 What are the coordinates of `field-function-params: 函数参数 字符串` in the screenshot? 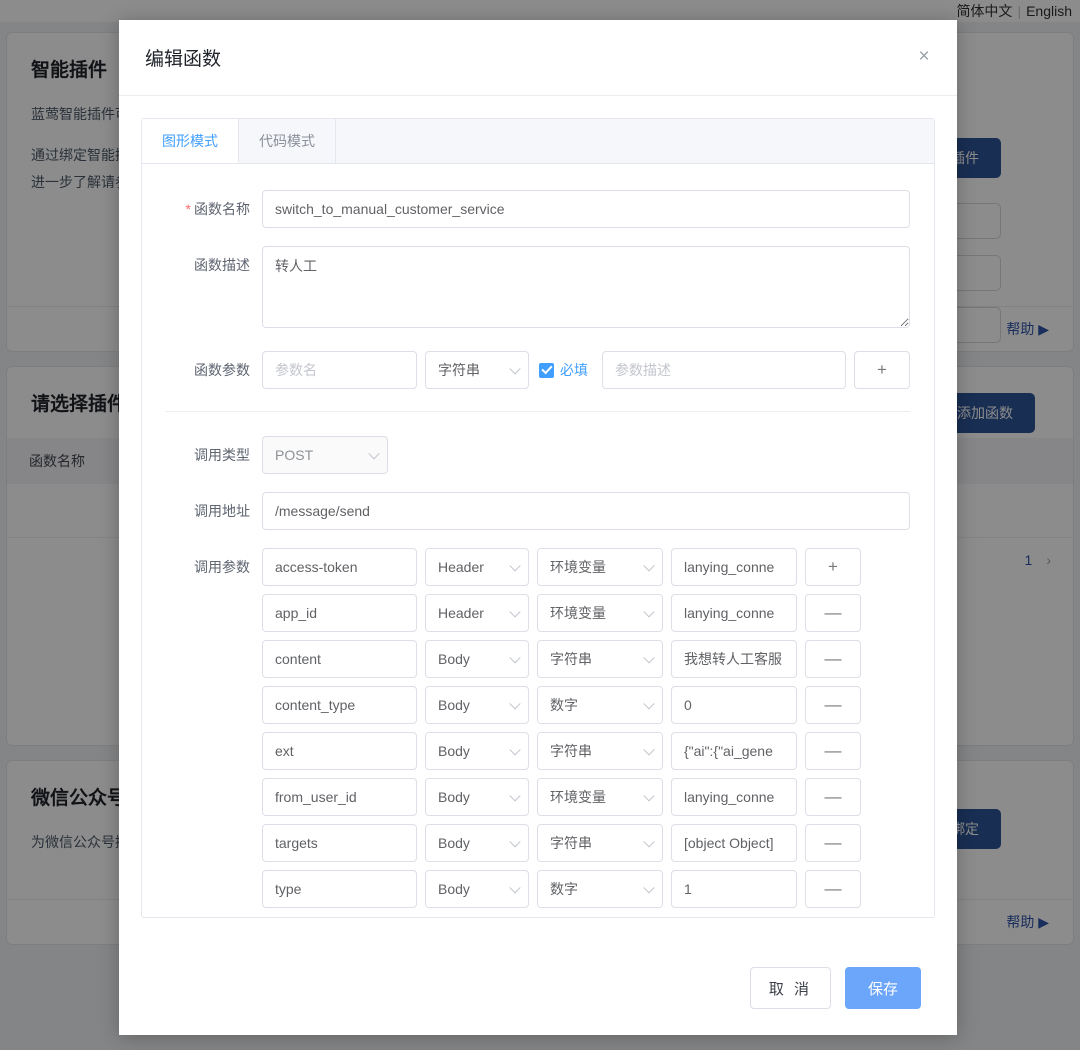 It's located at (538, 370).